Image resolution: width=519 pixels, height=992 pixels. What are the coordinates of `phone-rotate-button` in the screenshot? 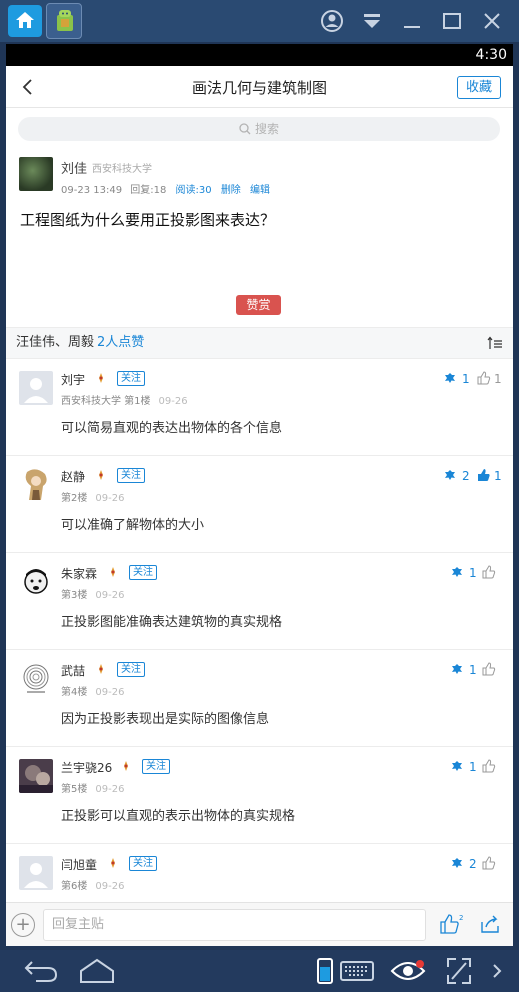 It's located at (325, 971).